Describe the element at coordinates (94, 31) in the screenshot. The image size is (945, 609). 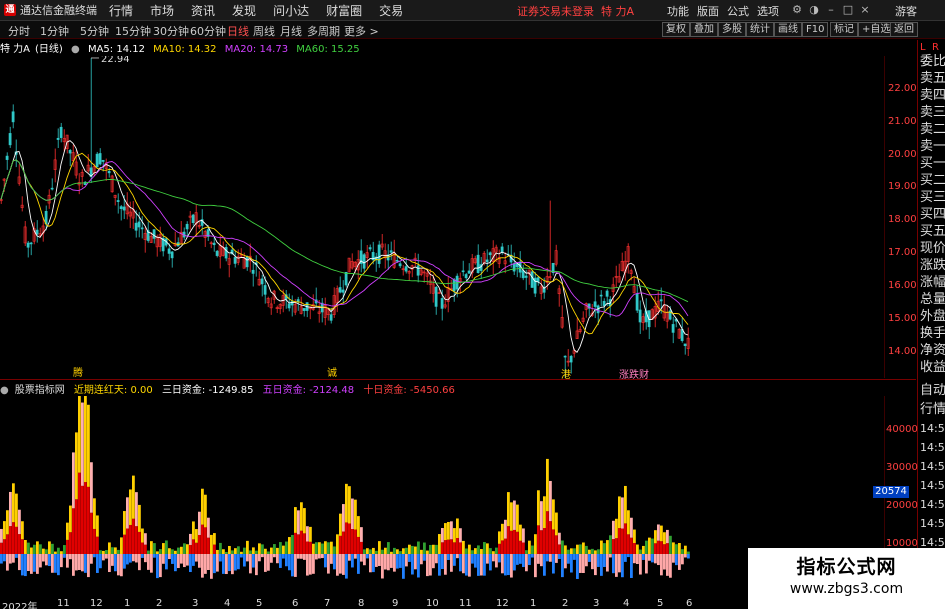
I see `period-5min: 5分钟` at that location.